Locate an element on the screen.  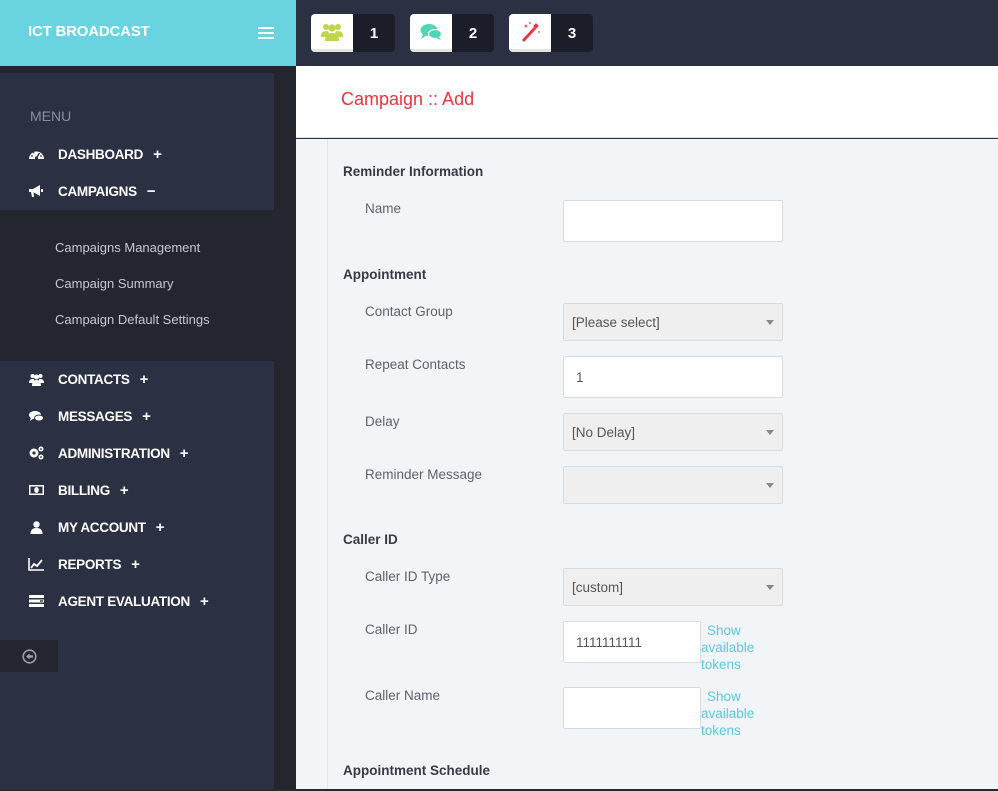
hamburger-menu-icon is located at coordinates (266, 33).